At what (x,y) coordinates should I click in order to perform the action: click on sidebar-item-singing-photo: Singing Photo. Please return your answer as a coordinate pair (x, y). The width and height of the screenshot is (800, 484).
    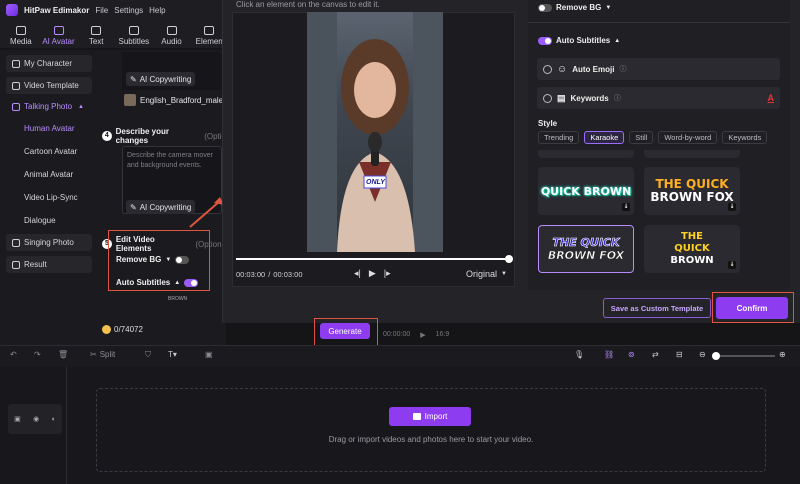
    Looking at the image, I should click on (49, 242).